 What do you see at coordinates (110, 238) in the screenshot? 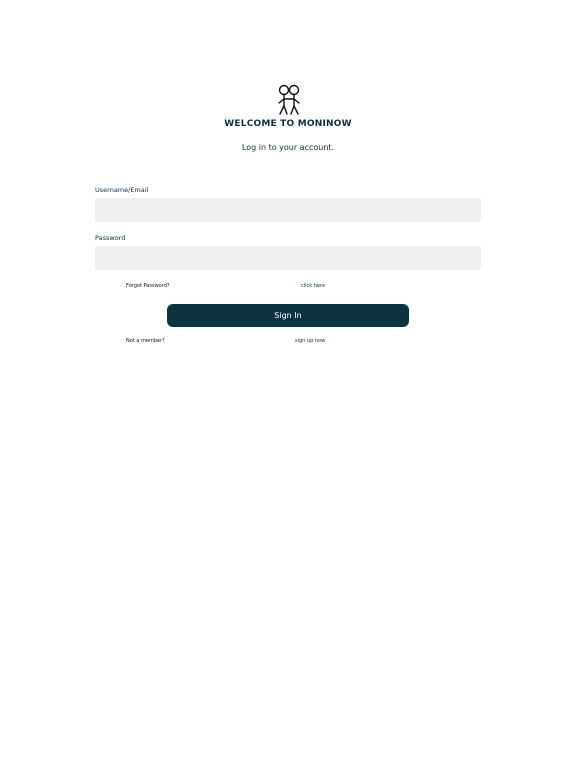
I see `password-label: Password` at bounding box center [110, 238].